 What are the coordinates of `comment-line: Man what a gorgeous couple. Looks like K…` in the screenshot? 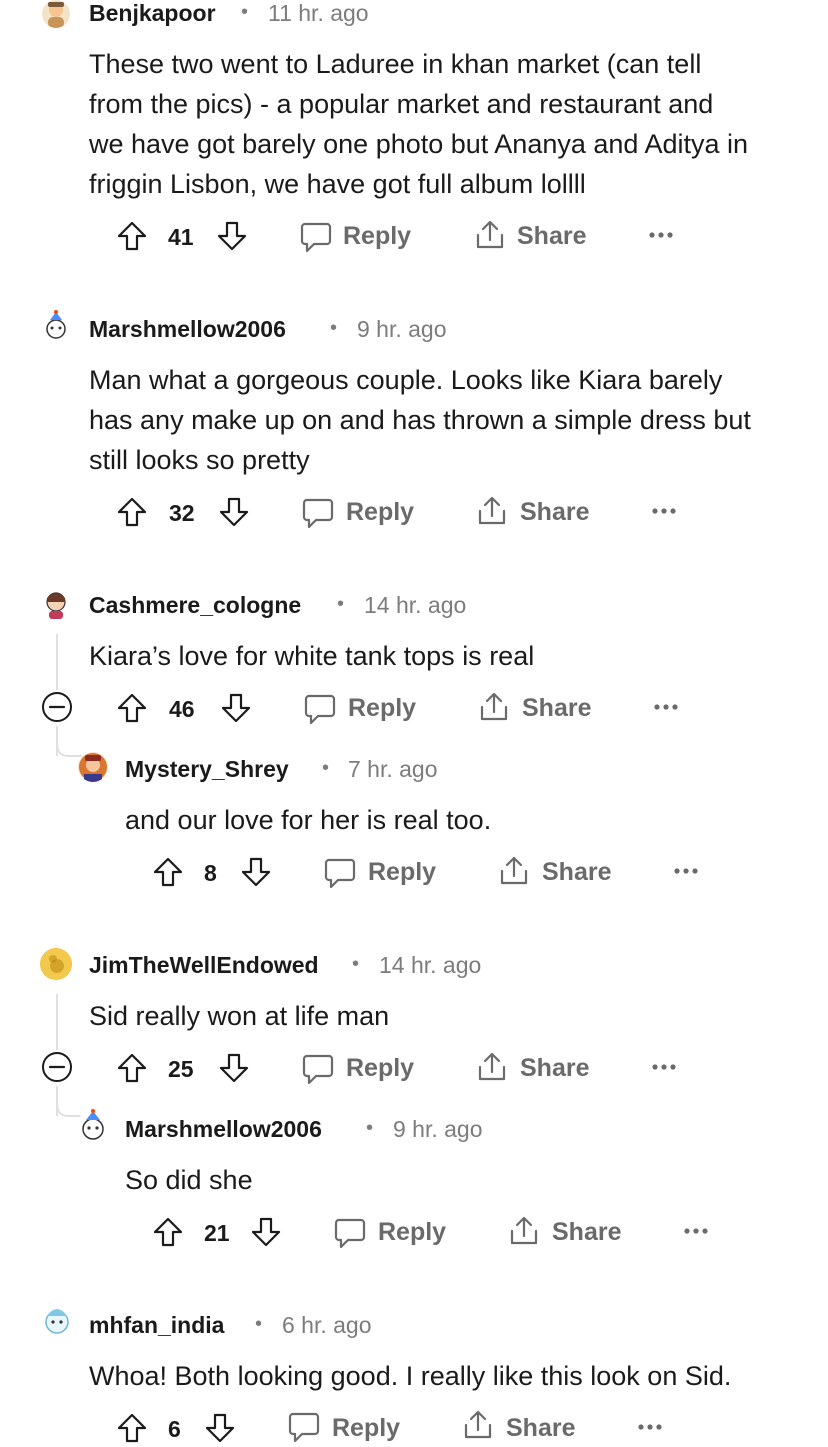 It's located at (406, 380).